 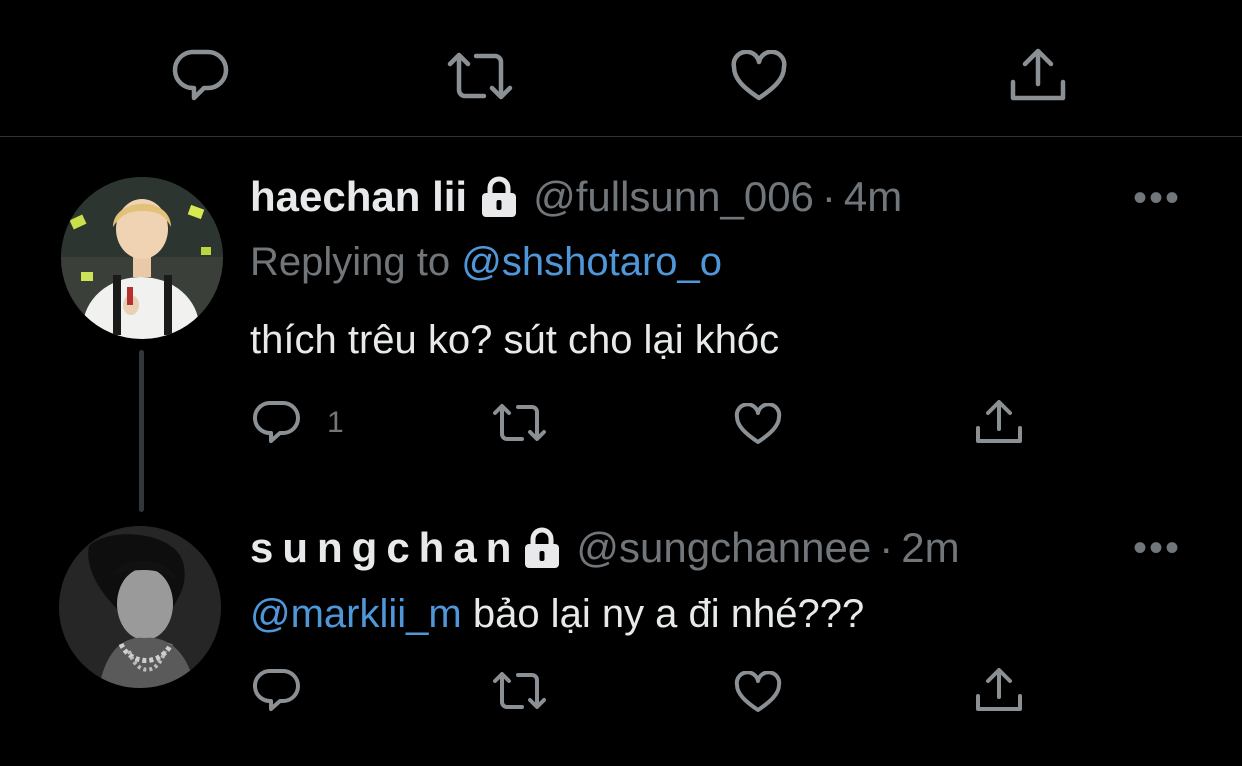 I want to click on handle: @fullsunn_006, so click(x=673, y=197).